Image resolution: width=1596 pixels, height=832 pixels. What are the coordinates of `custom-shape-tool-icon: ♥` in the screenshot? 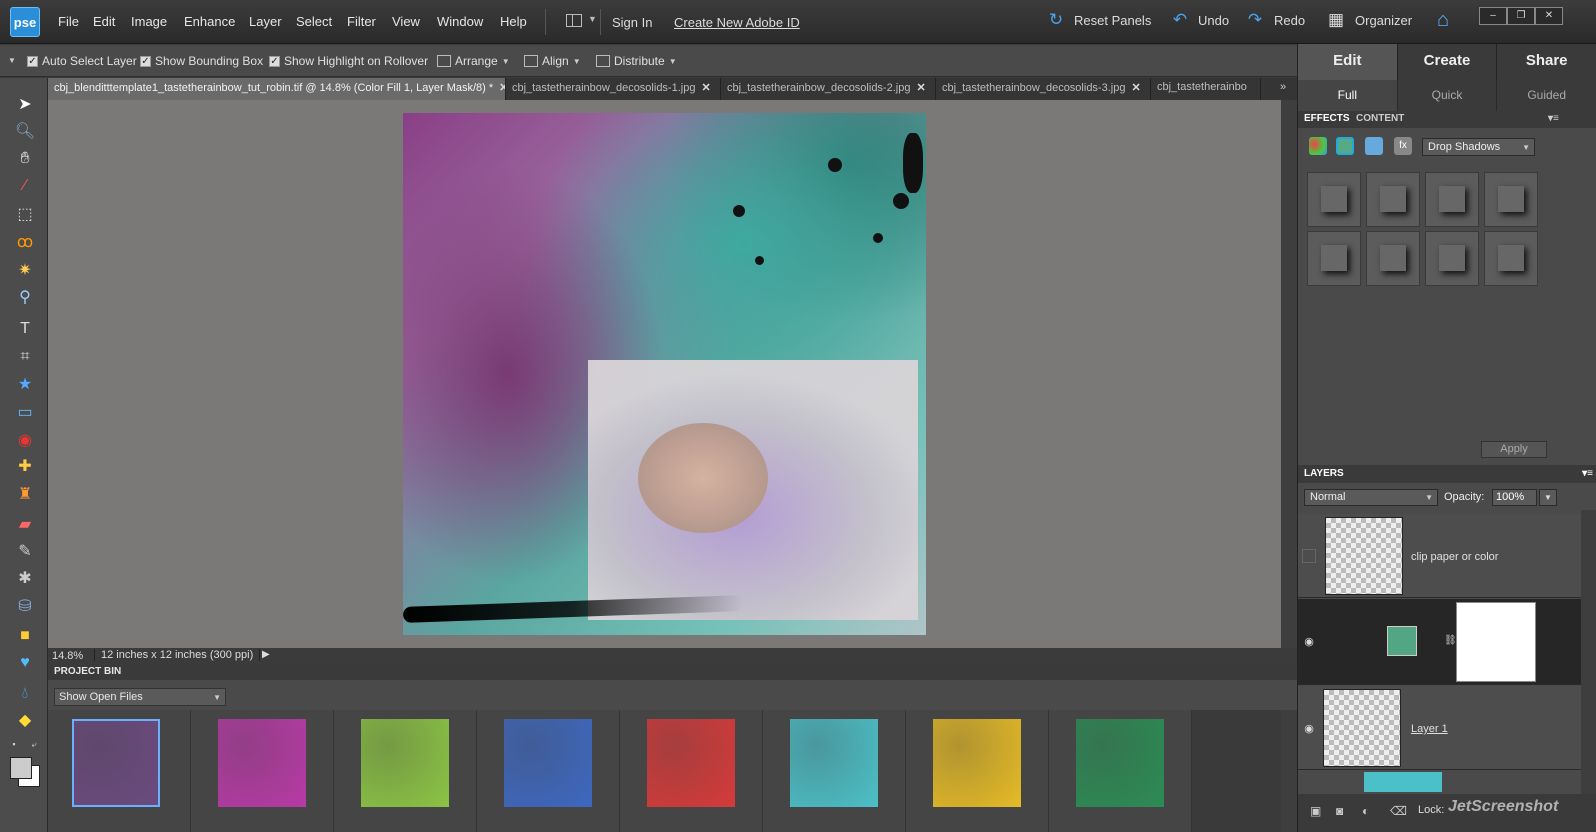 It's located at (25, 663).